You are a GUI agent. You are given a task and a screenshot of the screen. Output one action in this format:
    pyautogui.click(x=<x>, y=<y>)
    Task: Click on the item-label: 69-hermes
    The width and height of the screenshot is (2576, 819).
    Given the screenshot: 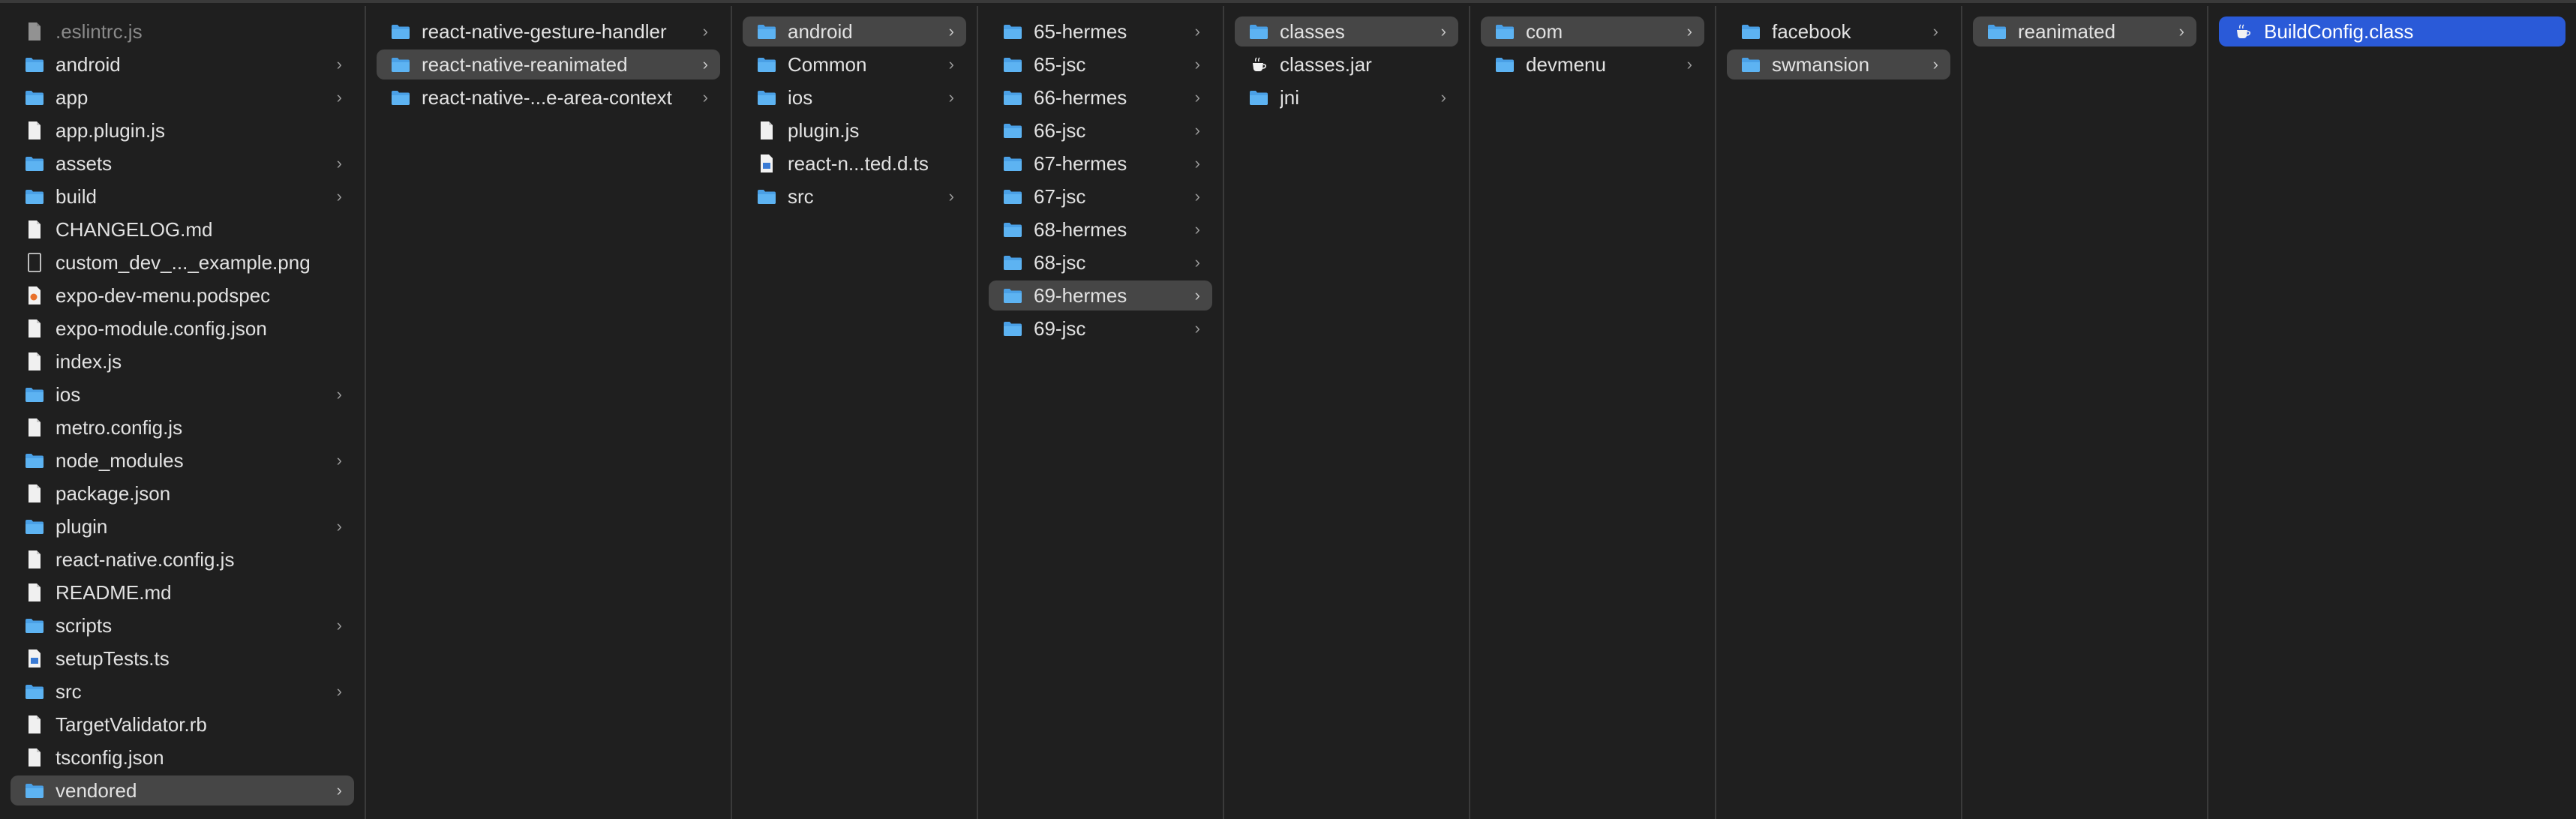 What is the action you would take?
    pyautogui.click(x=1080, y=295)
    